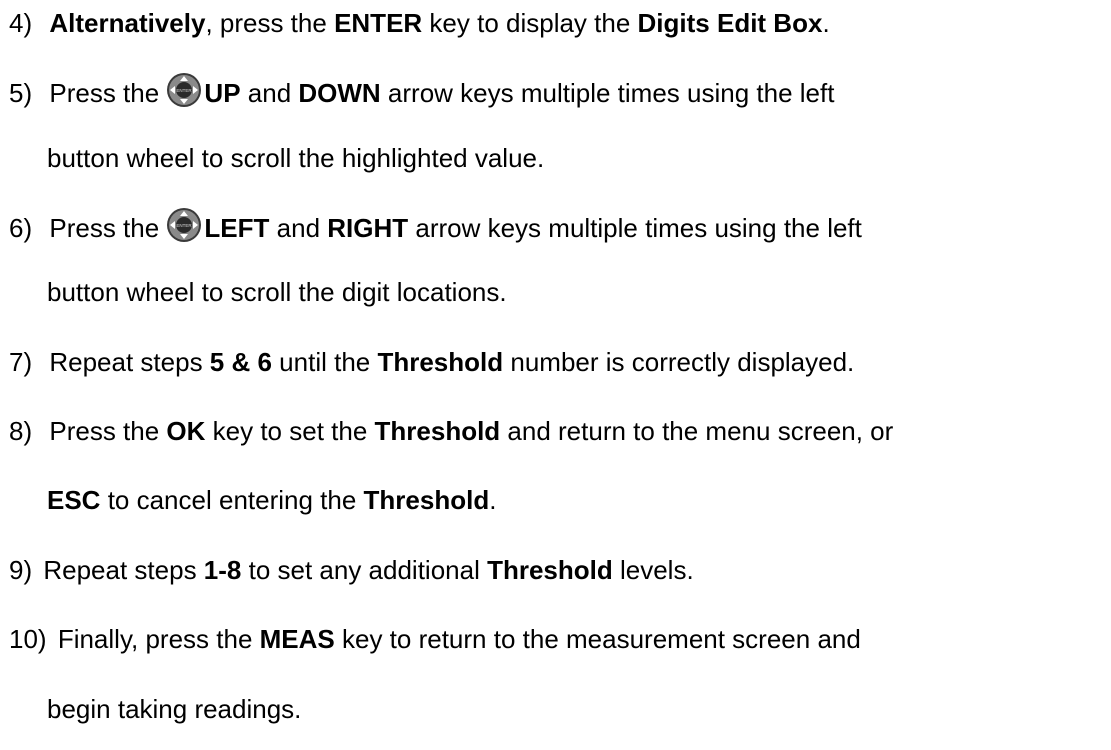 This screenshot has width=1111, height=750. I want to click on step-number: 6), so click(21, 228).